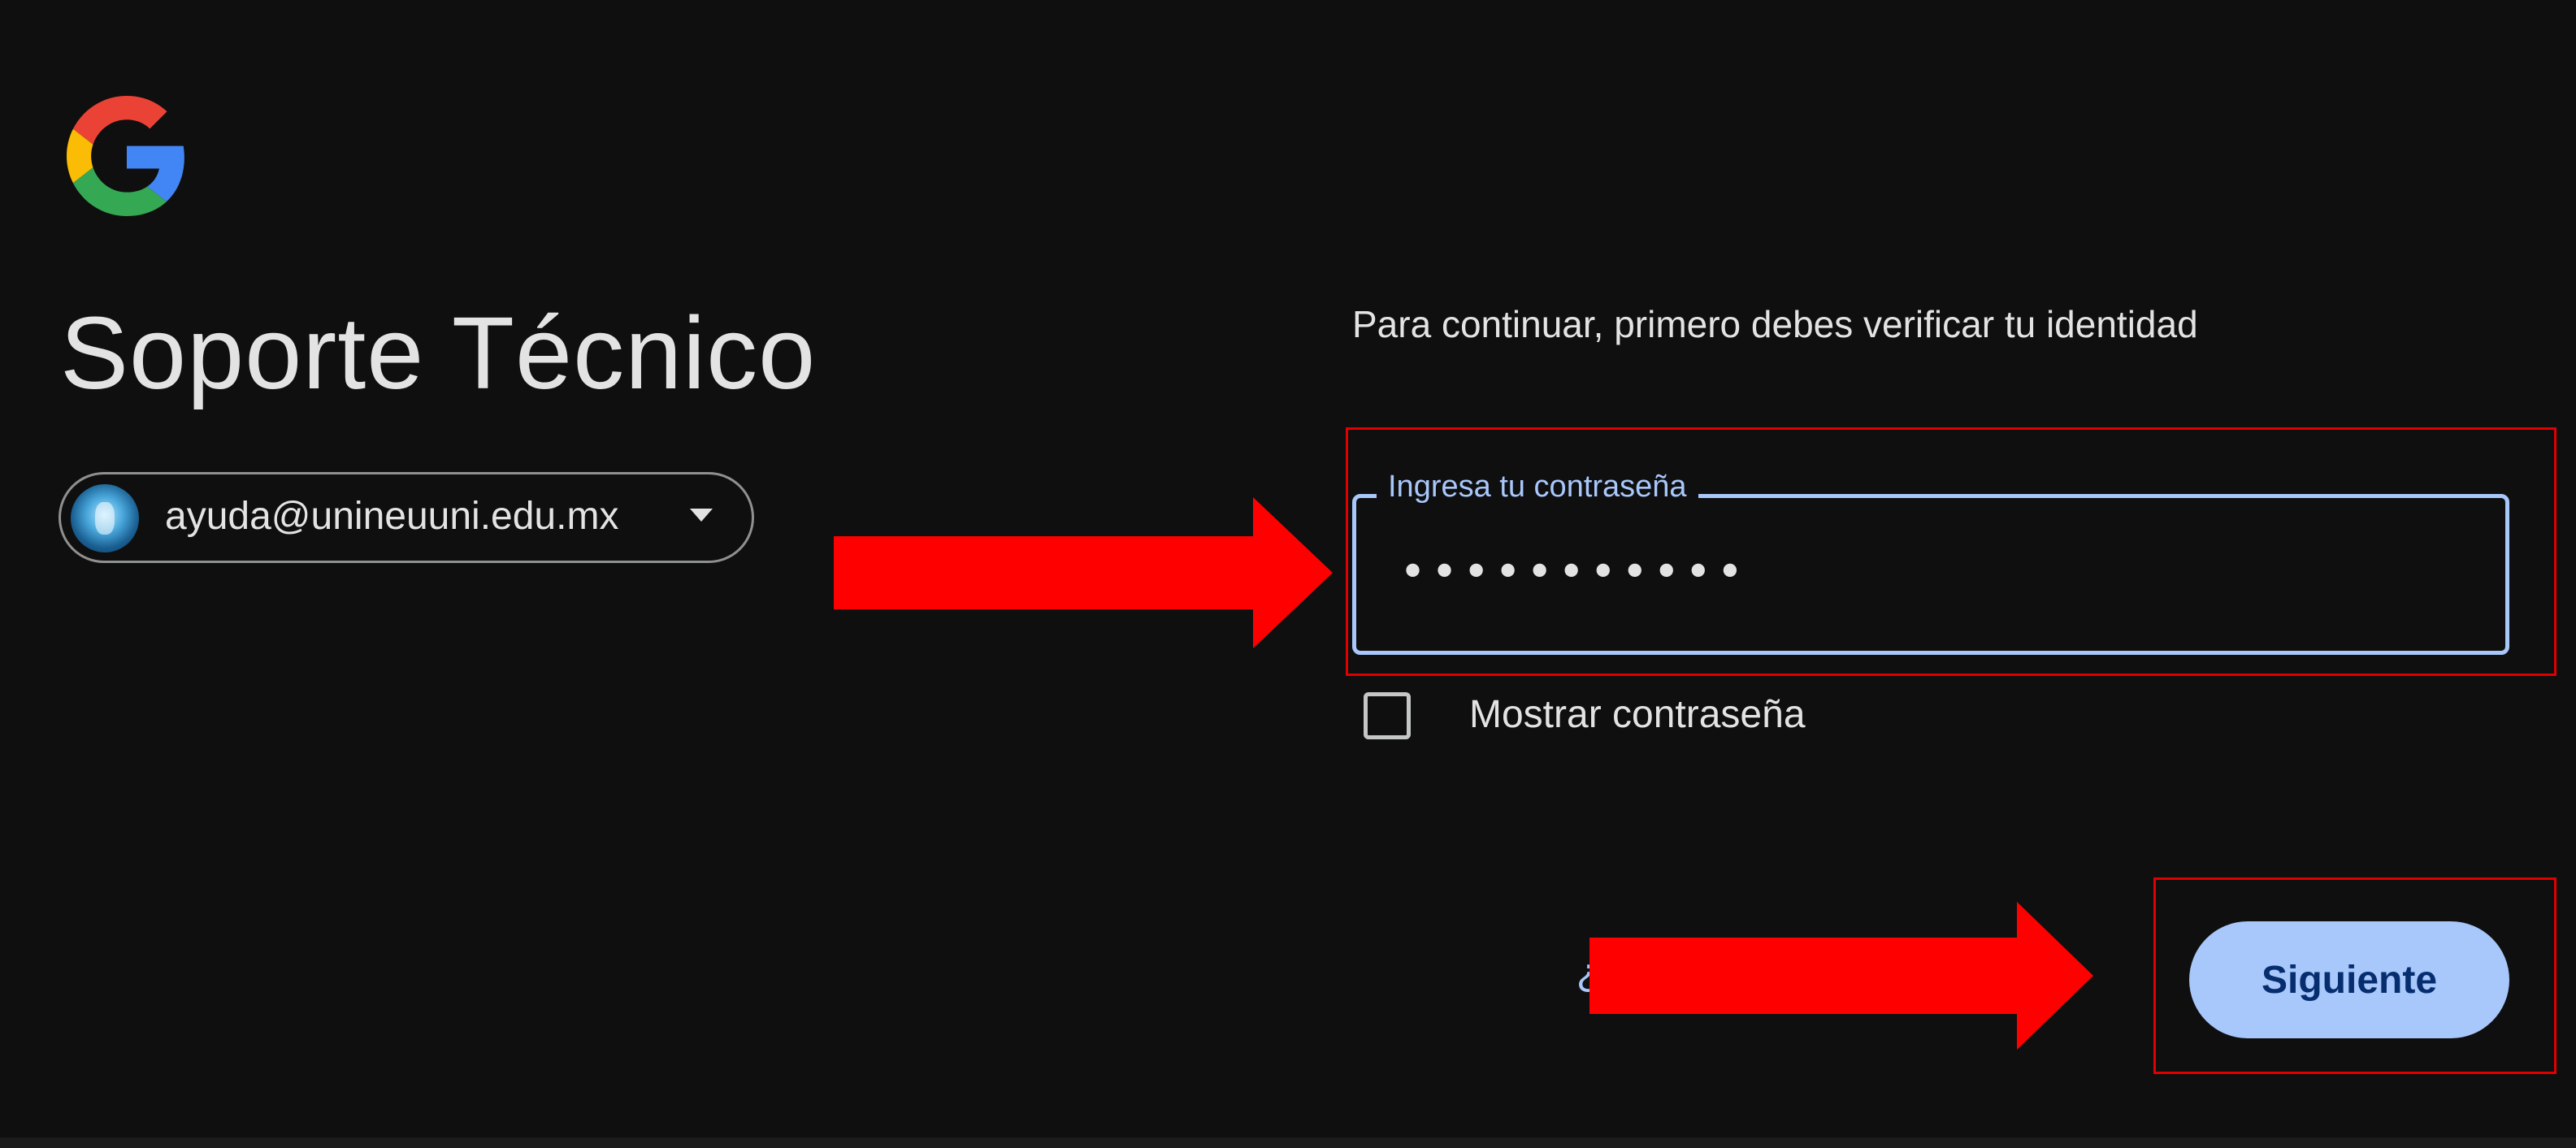 The image size is (2576, 1148). Describe the element at coordinates (1537, 487) in the screenshot. I see `password-field-label: Ingresa tu contraseña` at that location.